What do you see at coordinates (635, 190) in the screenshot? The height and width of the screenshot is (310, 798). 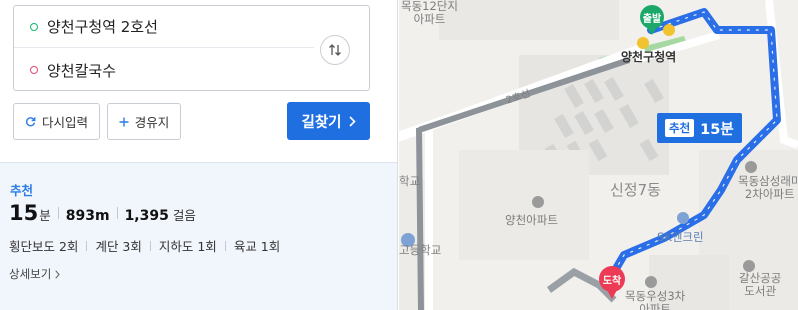 I see `map-label-district: 신정7동` at bounding box center [635, 190].